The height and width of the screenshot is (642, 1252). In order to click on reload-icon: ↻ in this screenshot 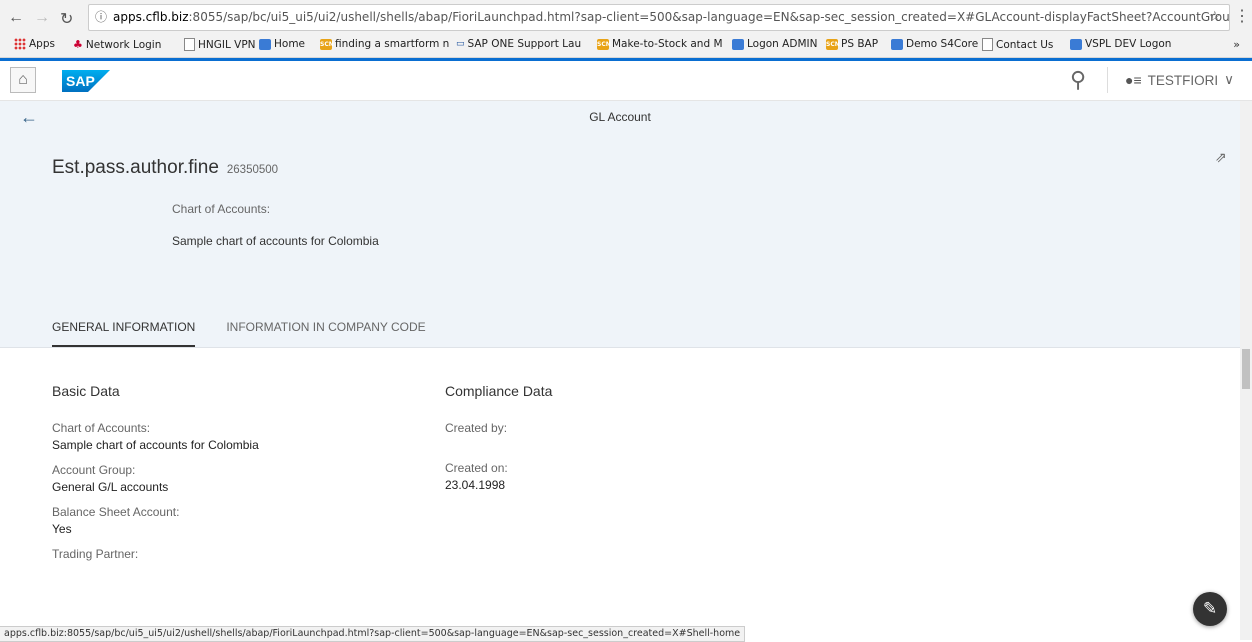, I will do `click(66, 19)`.